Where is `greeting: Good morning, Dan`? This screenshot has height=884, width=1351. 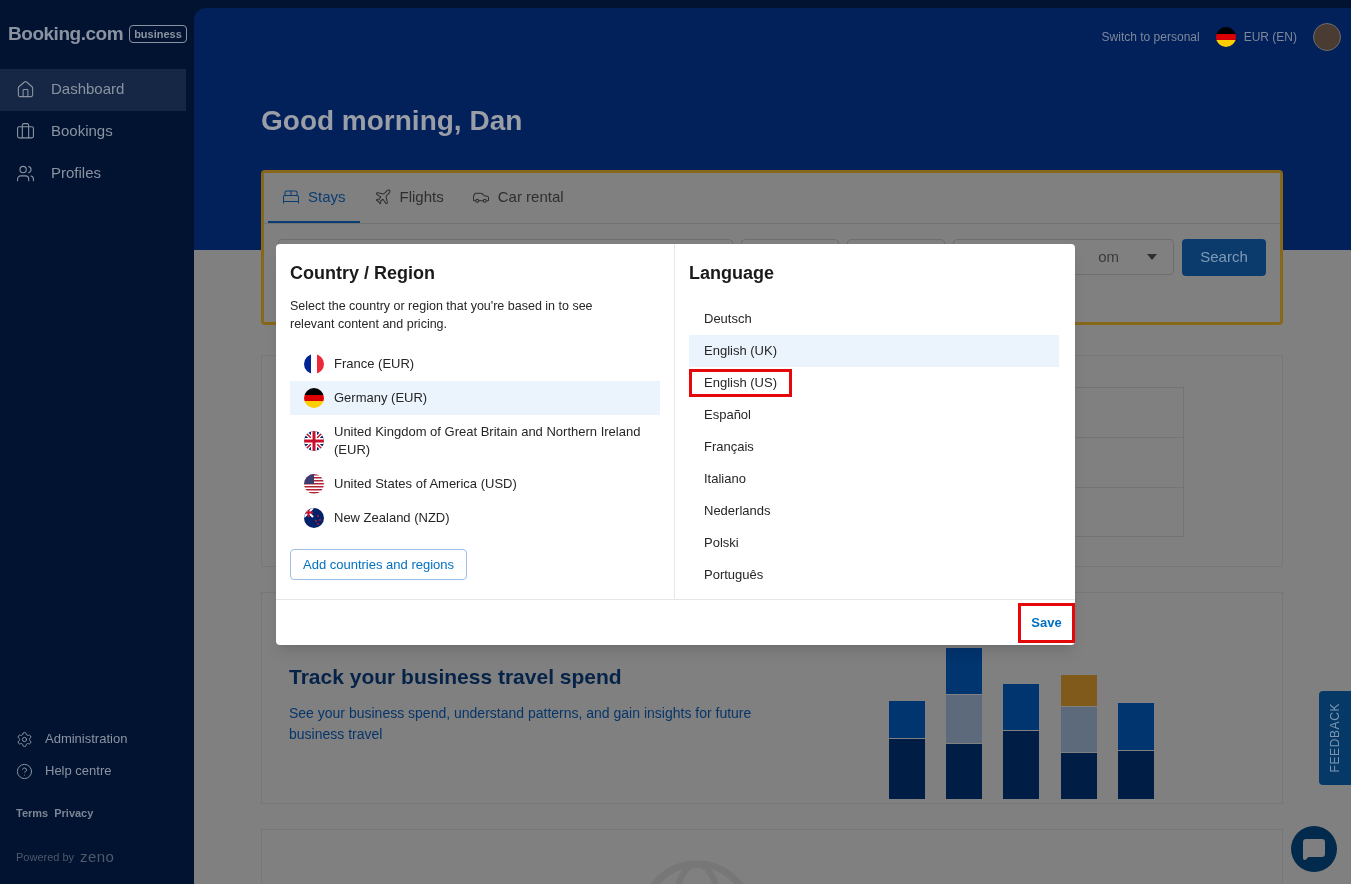 greeting: Good morning, Dan is located at coordinates (392, 121).